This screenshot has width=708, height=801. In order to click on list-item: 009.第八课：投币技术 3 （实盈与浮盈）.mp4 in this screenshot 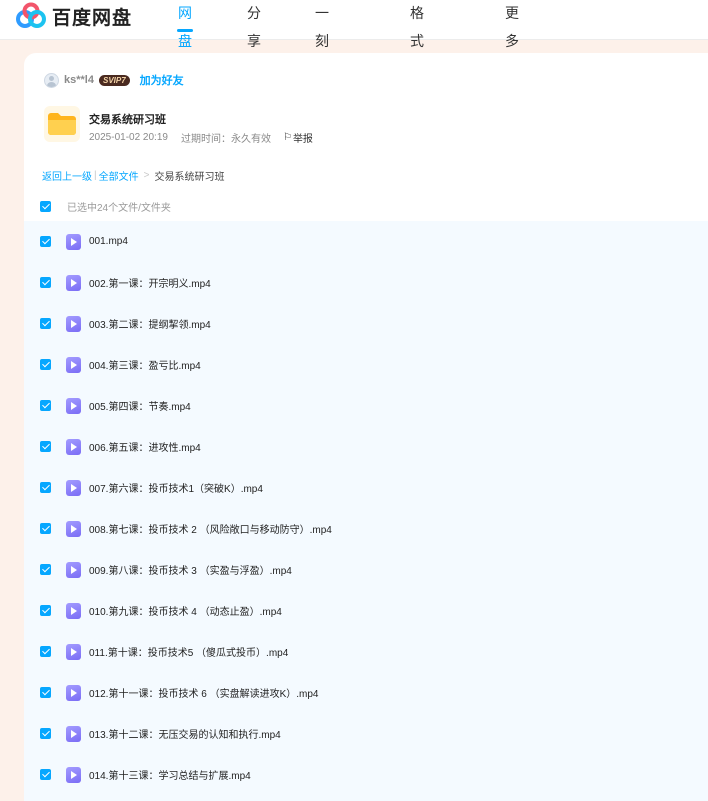, I will do `click(366, 569)`.